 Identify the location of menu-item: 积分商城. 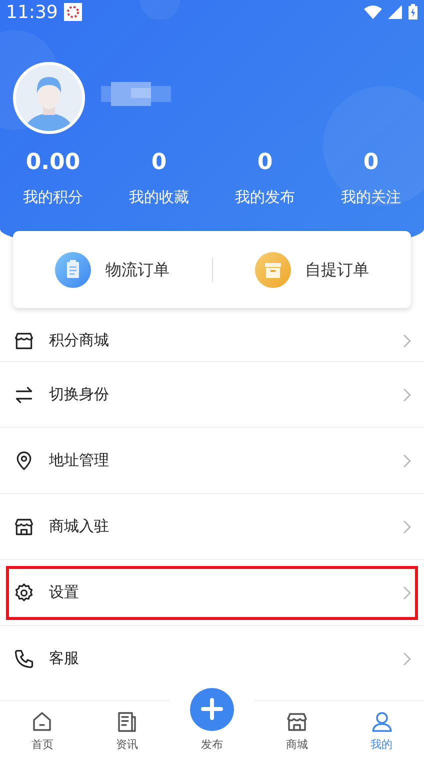
(212, 335).